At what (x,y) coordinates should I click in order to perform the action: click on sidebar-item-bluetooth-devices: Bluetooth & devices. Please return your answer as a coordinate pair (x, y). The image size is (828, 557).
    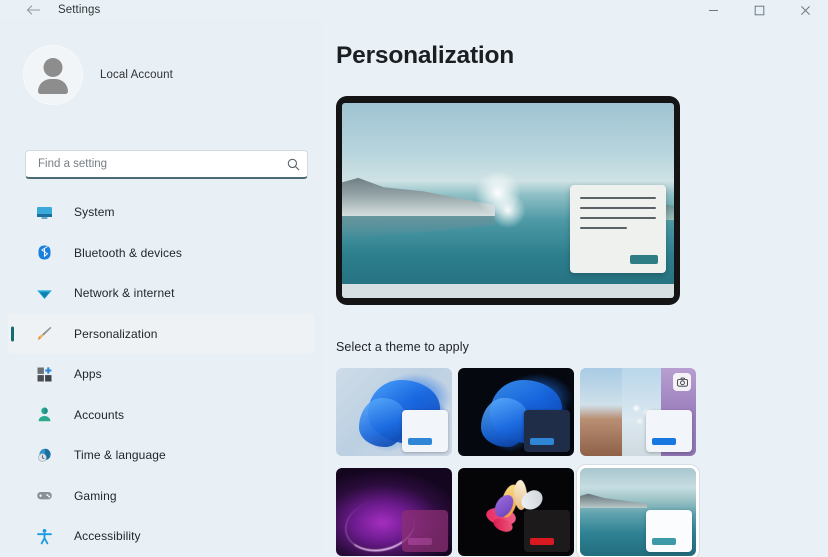
    Looking at the image, I should click on (161, 253).